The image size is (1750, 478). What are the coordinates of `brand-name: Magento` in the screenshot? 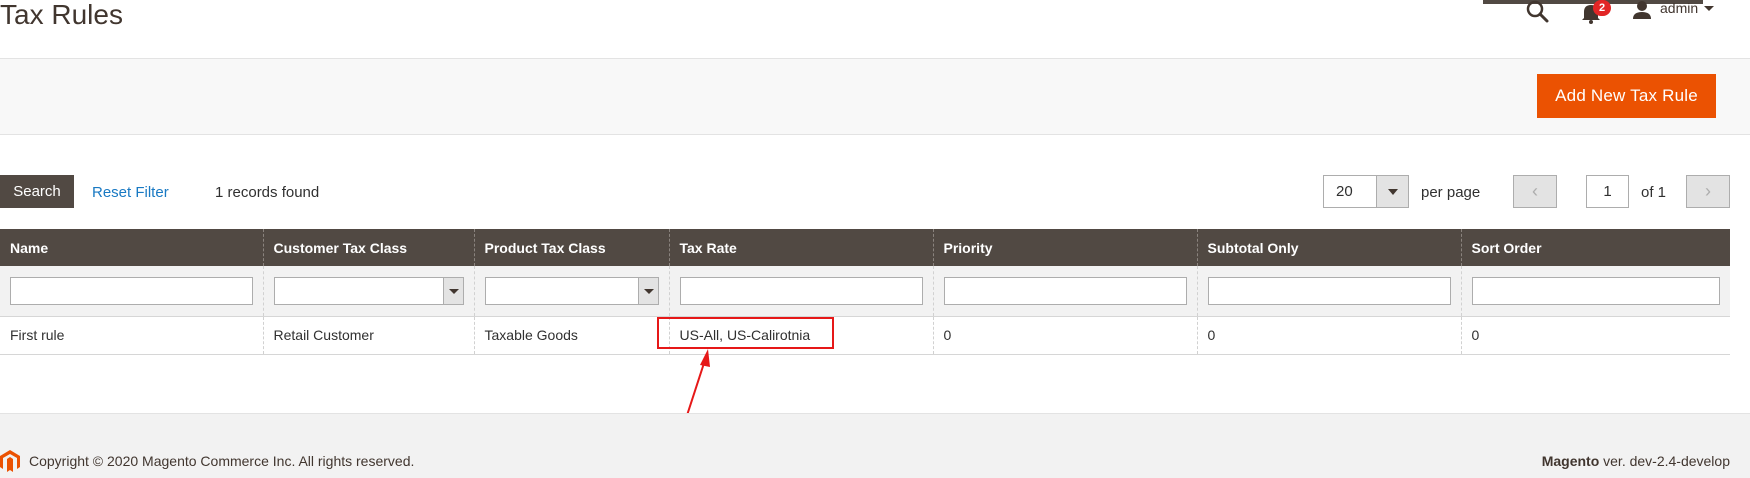 It's located at (1570, 461).